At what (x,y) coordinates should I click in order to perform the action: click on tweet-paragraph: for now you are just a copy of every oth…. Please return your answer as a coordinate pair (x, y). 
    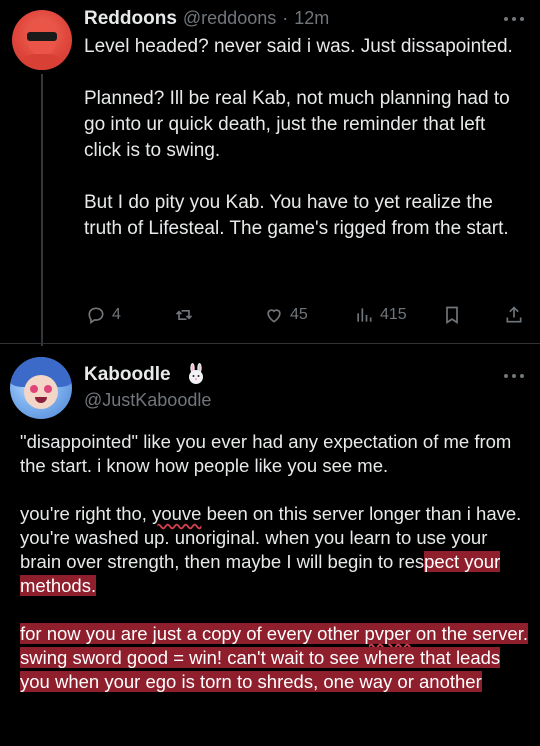
    Looking at the image, I should click on (275, 658).